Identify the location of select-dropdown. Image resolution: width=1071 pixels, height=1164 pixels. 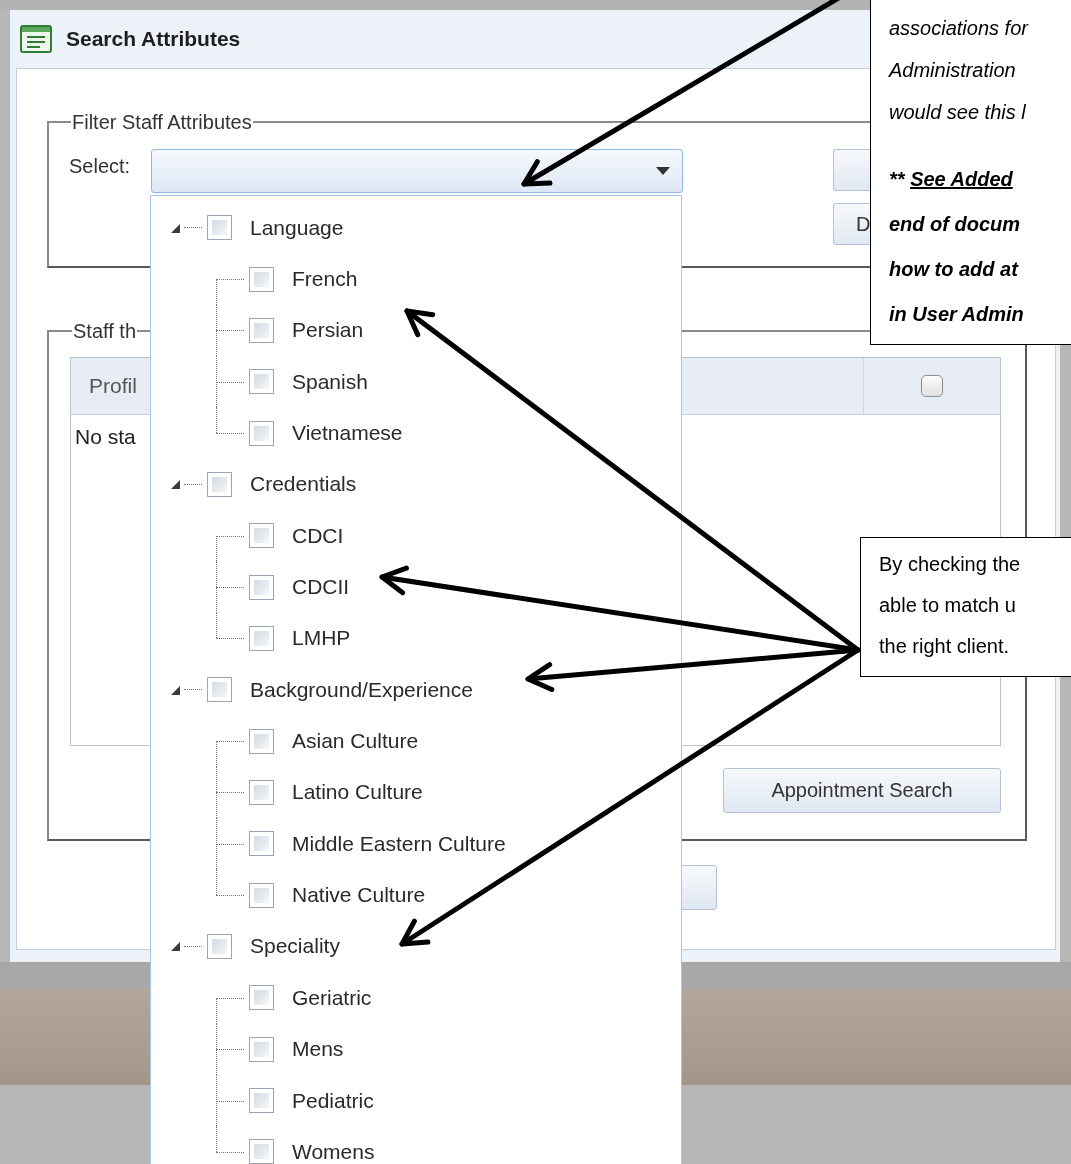
(417, 171).